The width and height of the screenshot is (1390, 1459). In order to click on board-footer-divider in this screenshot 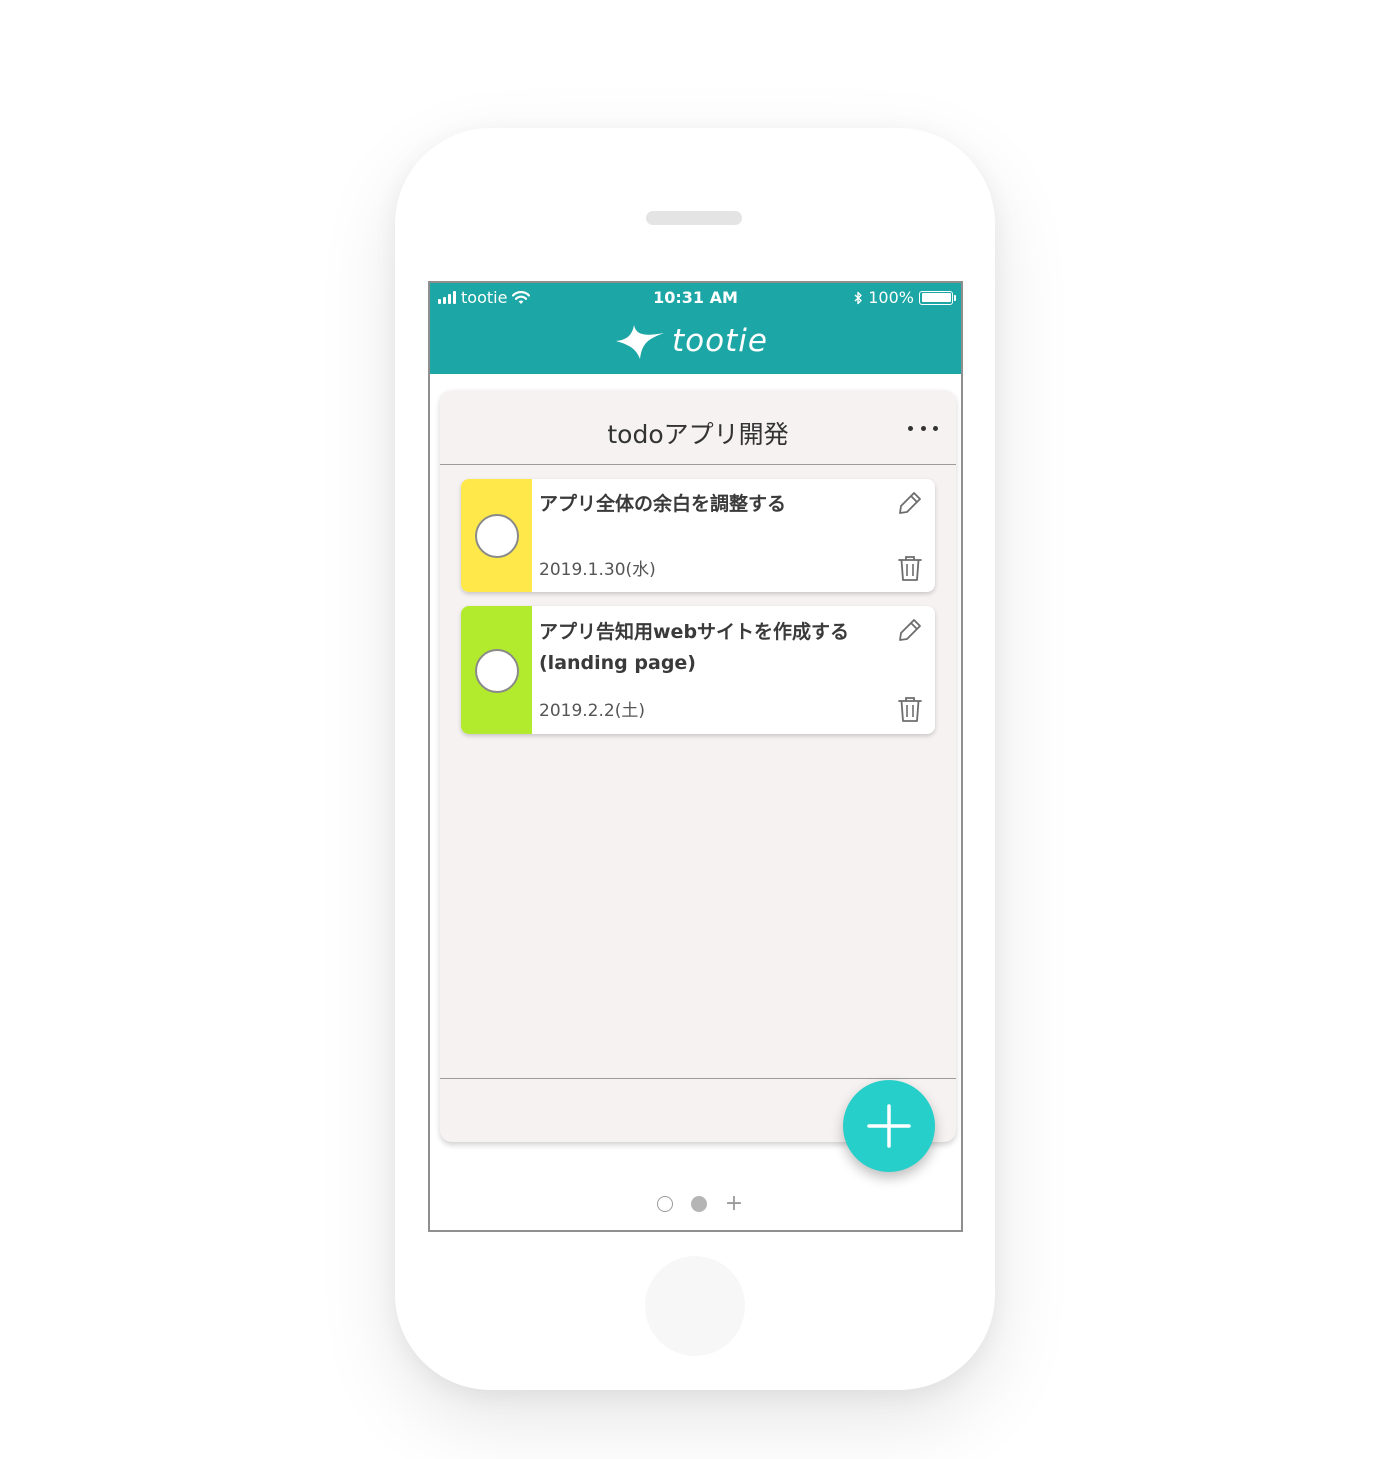, I will do `click(698, 1078)`.